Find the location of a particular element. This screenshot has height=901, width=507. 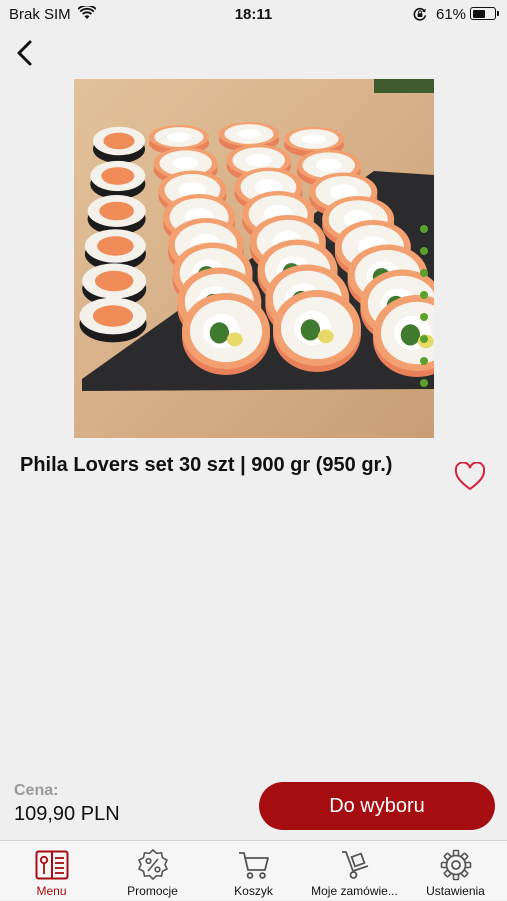

back-chevron-icon is located at coordinates (24, 53).